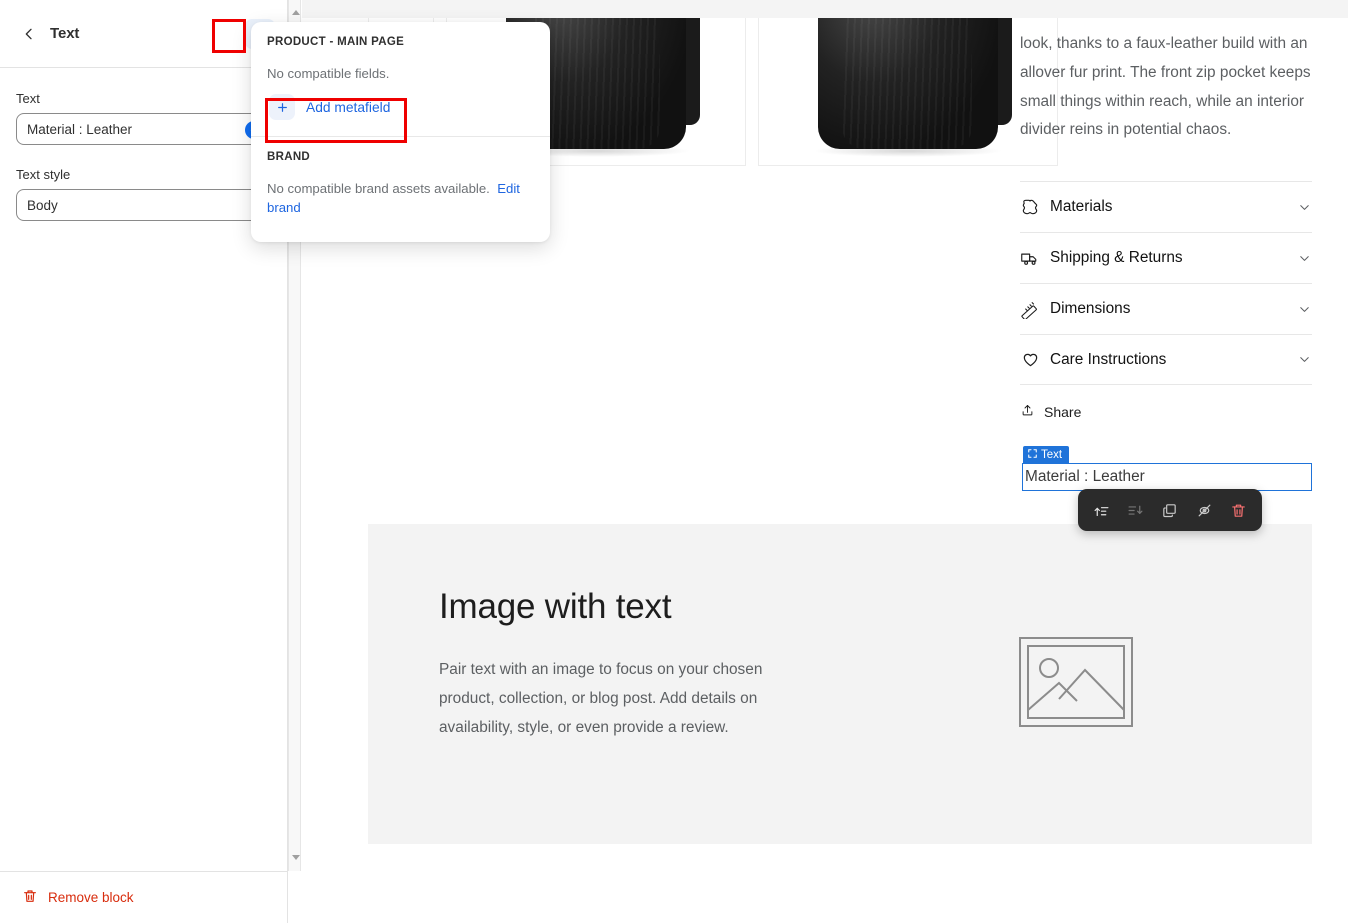  I want to click on selected-block-tag-label: Text, so click(1052, 454).